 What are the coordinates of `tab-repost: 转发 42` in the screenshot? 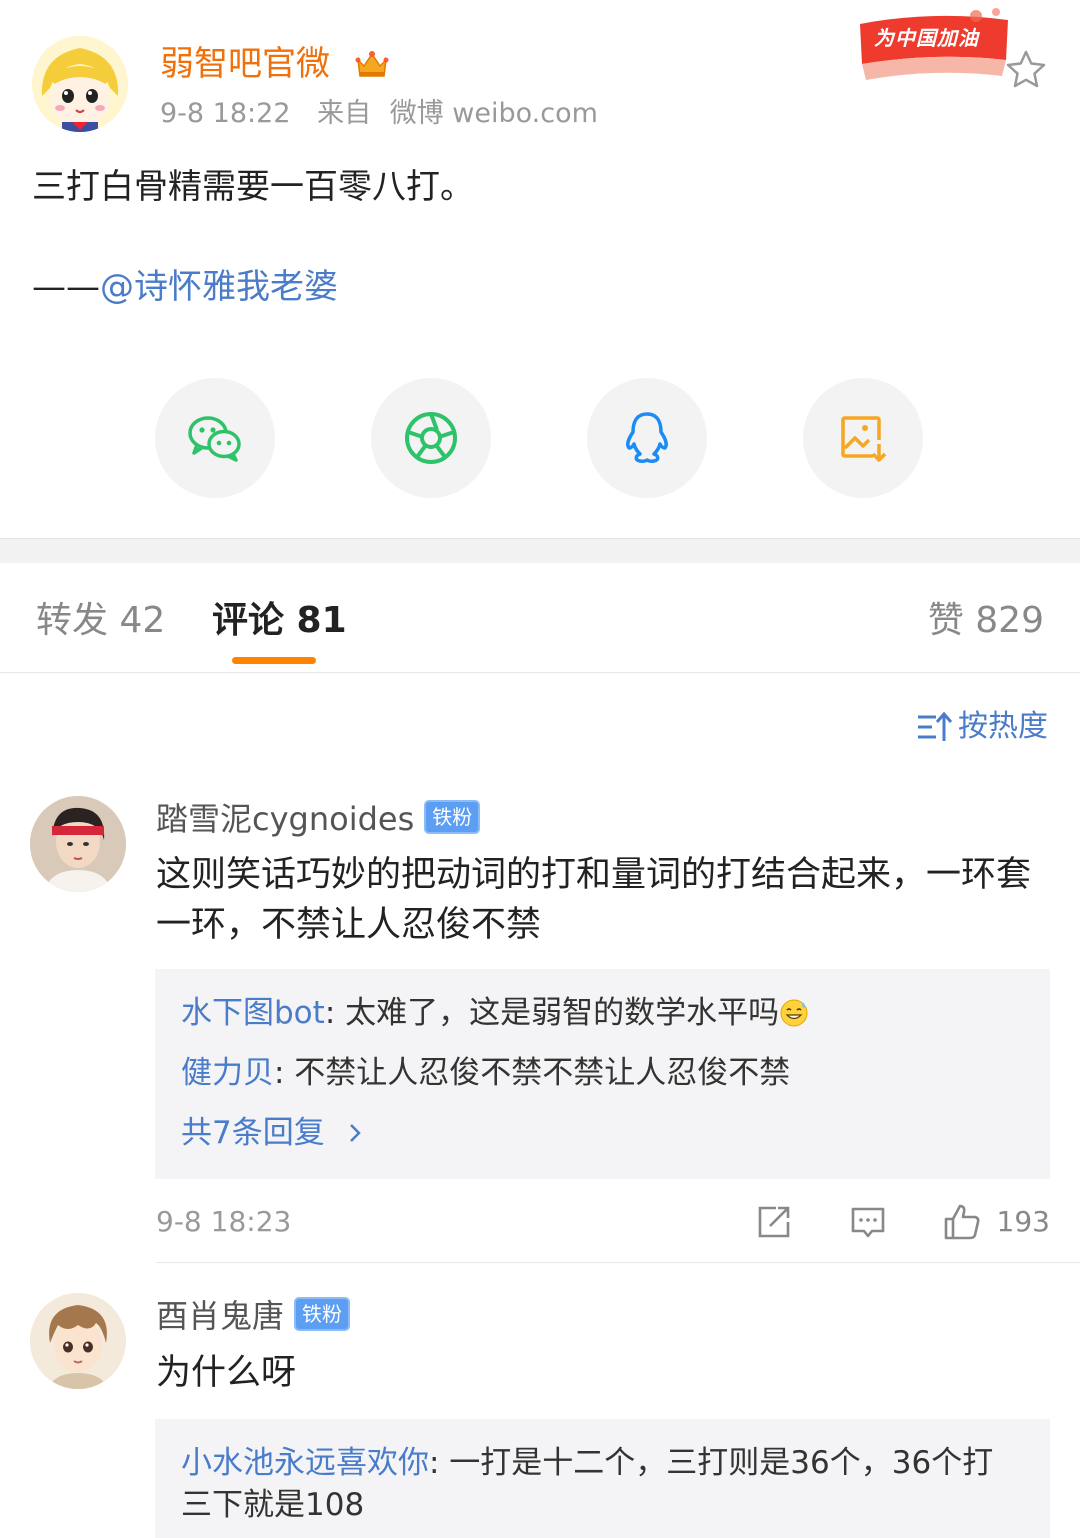 It's located at (100, 621).